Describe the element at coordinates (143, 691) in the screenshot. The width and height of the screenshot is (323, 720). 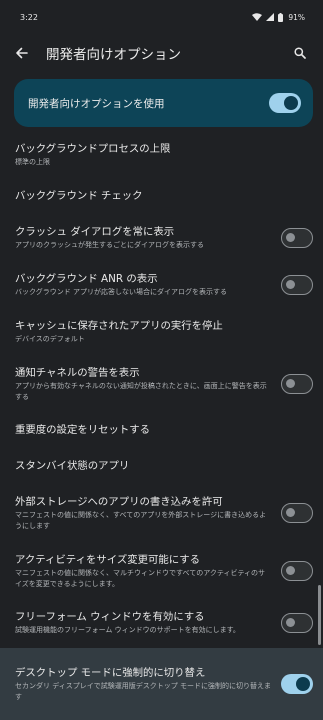
I see `setting-subtitle: セカンダリ ディスプレイで試験運用版デスクトップ モードに強制的に切り替えます` at that location.